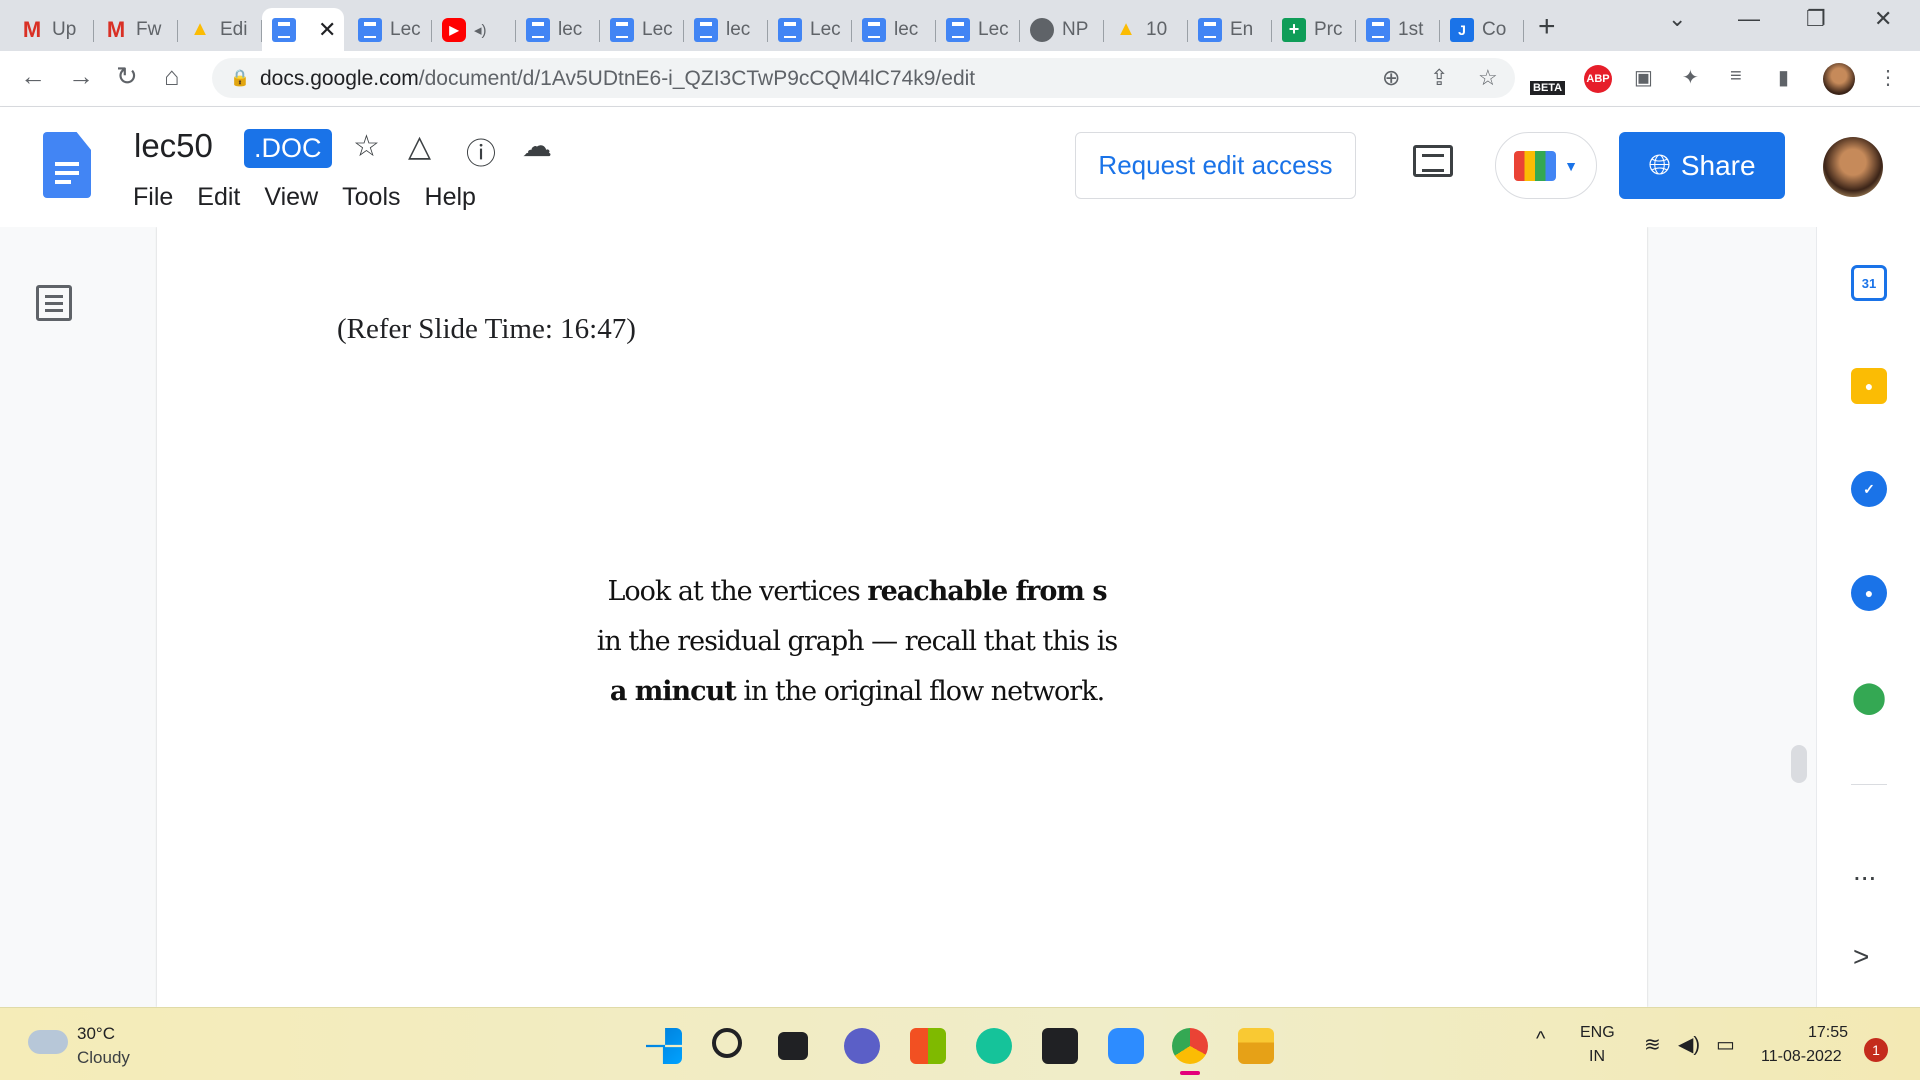 The width and height of the screenshot is (1920, 1080). What do you see at coordinates (1677, 19) in the screenshot?
I see `tab-search-icon: ⌄` at bounding box center [1677, 19].